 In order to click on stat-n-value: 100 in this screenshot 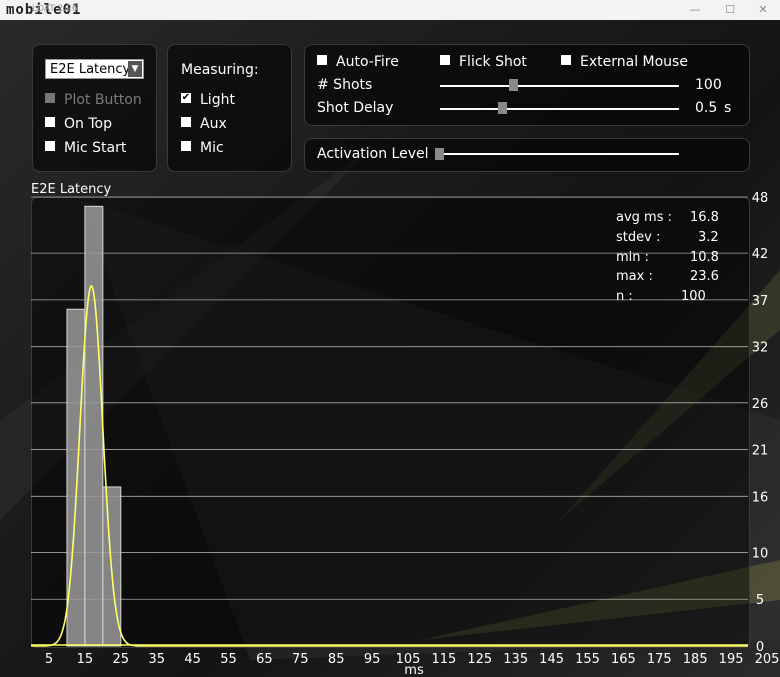, I will do `click(693, 296)`.